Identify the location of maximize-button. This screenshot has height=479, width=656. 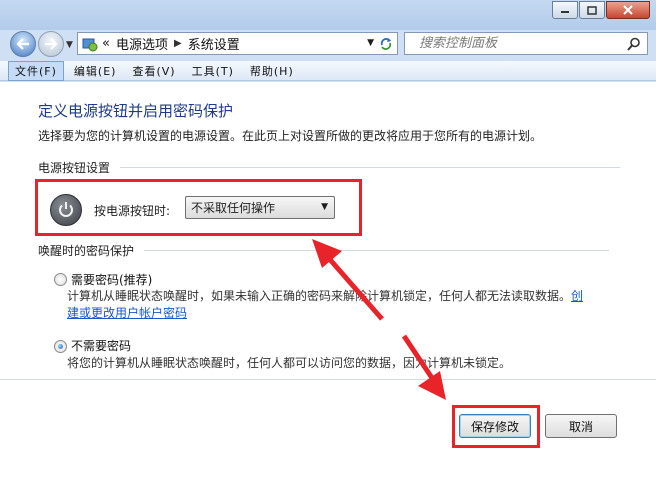
(592, 10).